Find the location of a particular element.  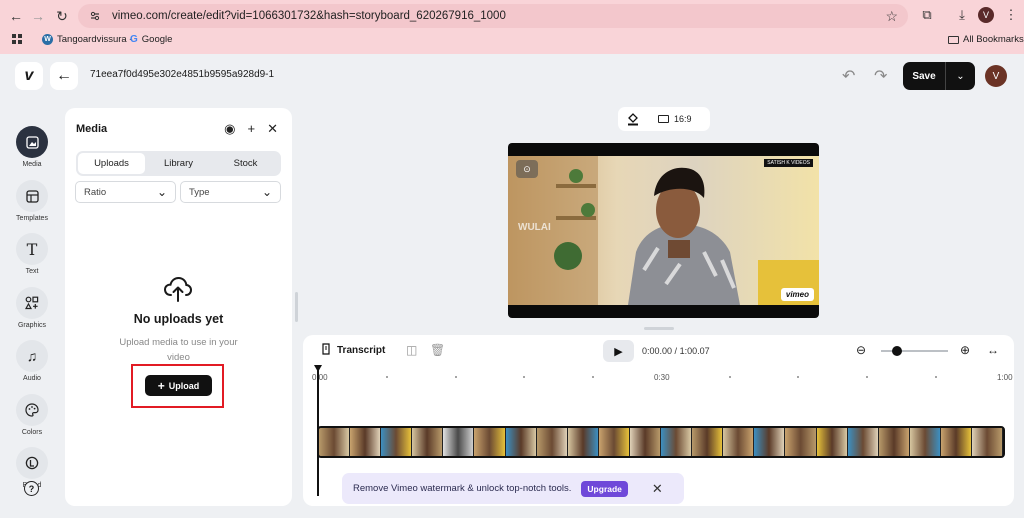

bookmark-star-icon: ☆ is located at coordinates (891, 16).